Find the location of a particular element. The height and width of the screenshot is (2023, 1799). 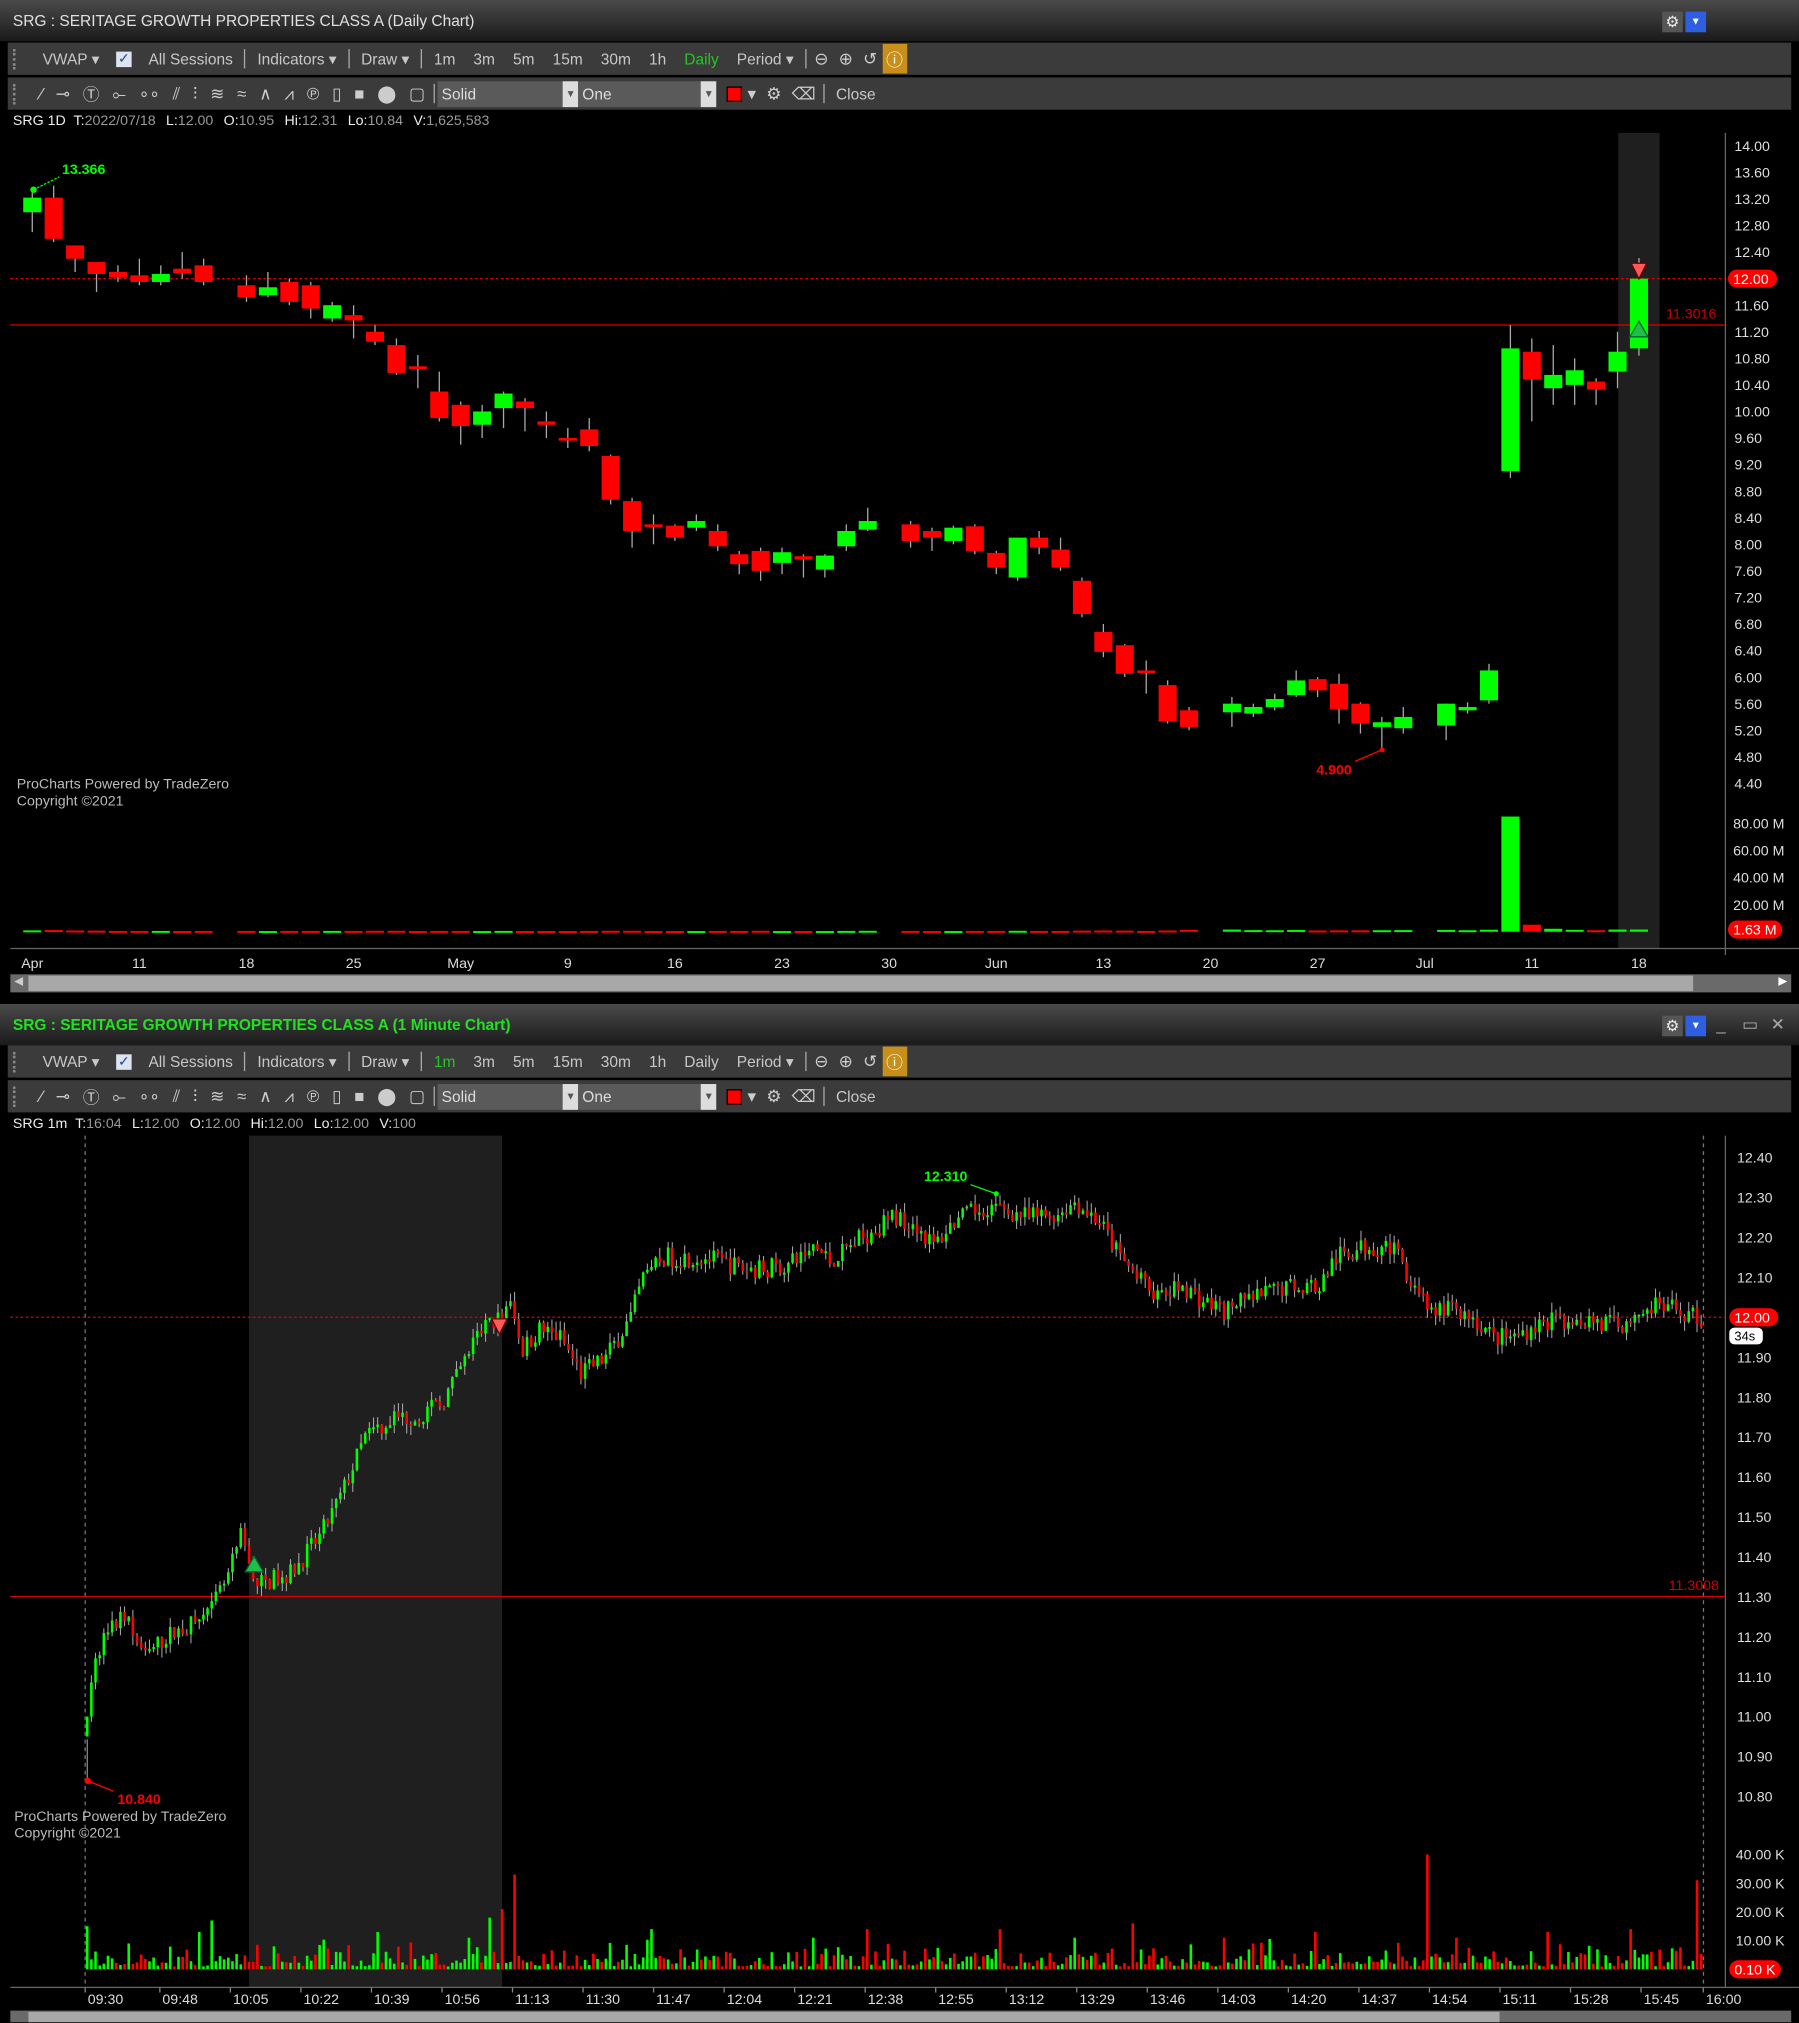

period-1m: 1m is located at coordinates (445, 59).